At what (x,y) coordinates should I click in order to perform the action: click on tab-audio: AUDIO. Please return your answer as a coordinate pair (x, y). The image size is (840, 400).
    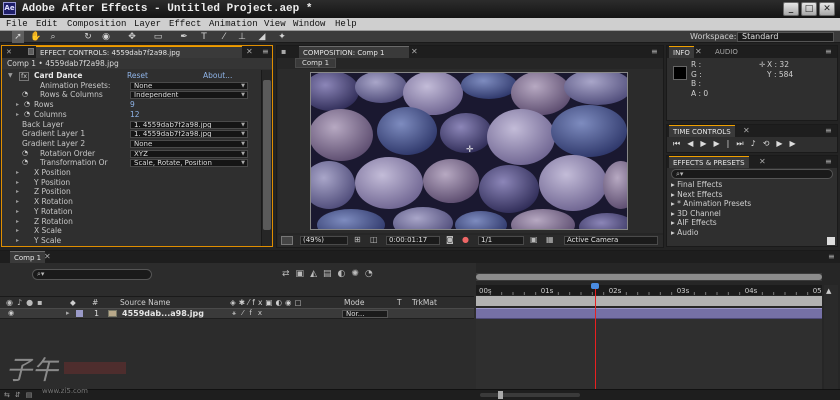
    Looking at the image, I should click on (726, 52).